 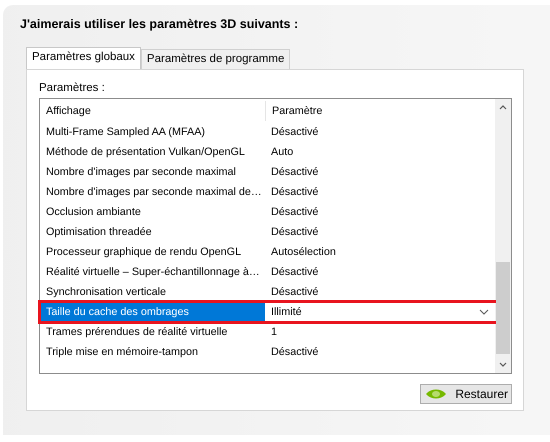 I want to click on tab: Paramètres globaux, so click(x=83, y=58).